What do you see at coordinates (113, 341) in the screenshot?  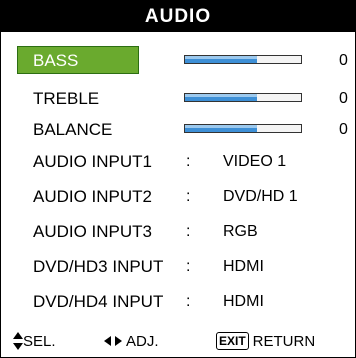 I see `left-right-arrows-icon` at bounding box center [113, 341].